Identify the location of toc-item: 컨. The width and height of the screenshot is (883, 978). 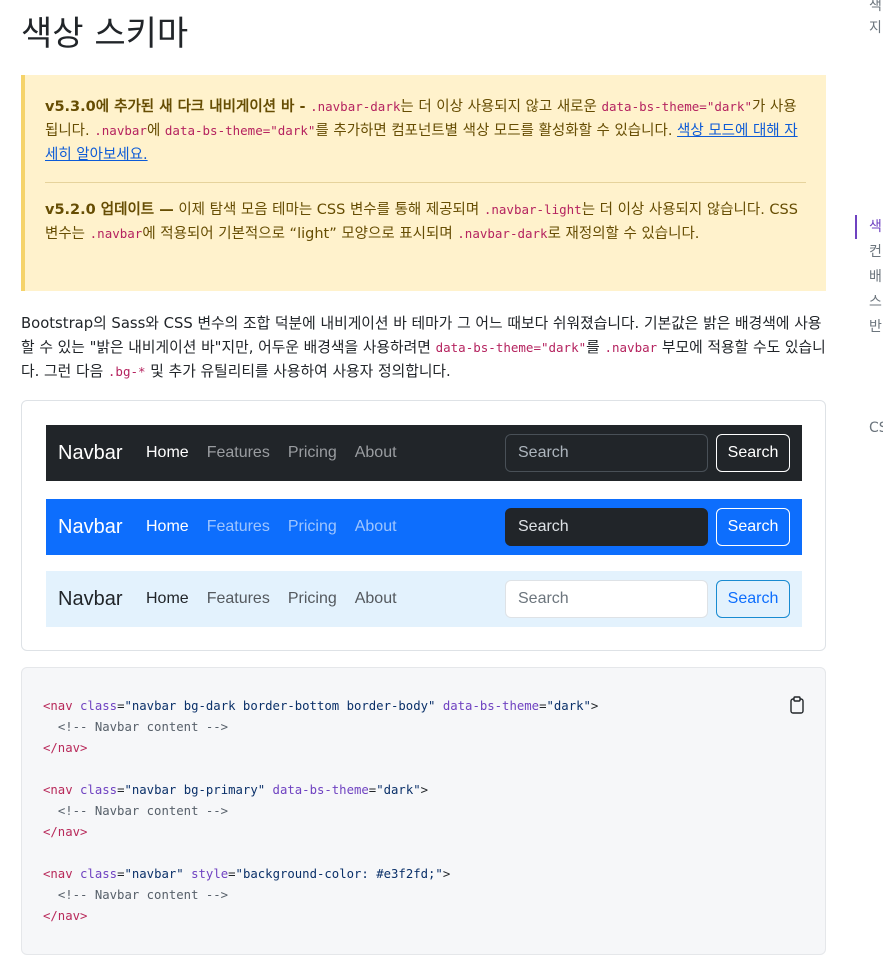
(869, 252).